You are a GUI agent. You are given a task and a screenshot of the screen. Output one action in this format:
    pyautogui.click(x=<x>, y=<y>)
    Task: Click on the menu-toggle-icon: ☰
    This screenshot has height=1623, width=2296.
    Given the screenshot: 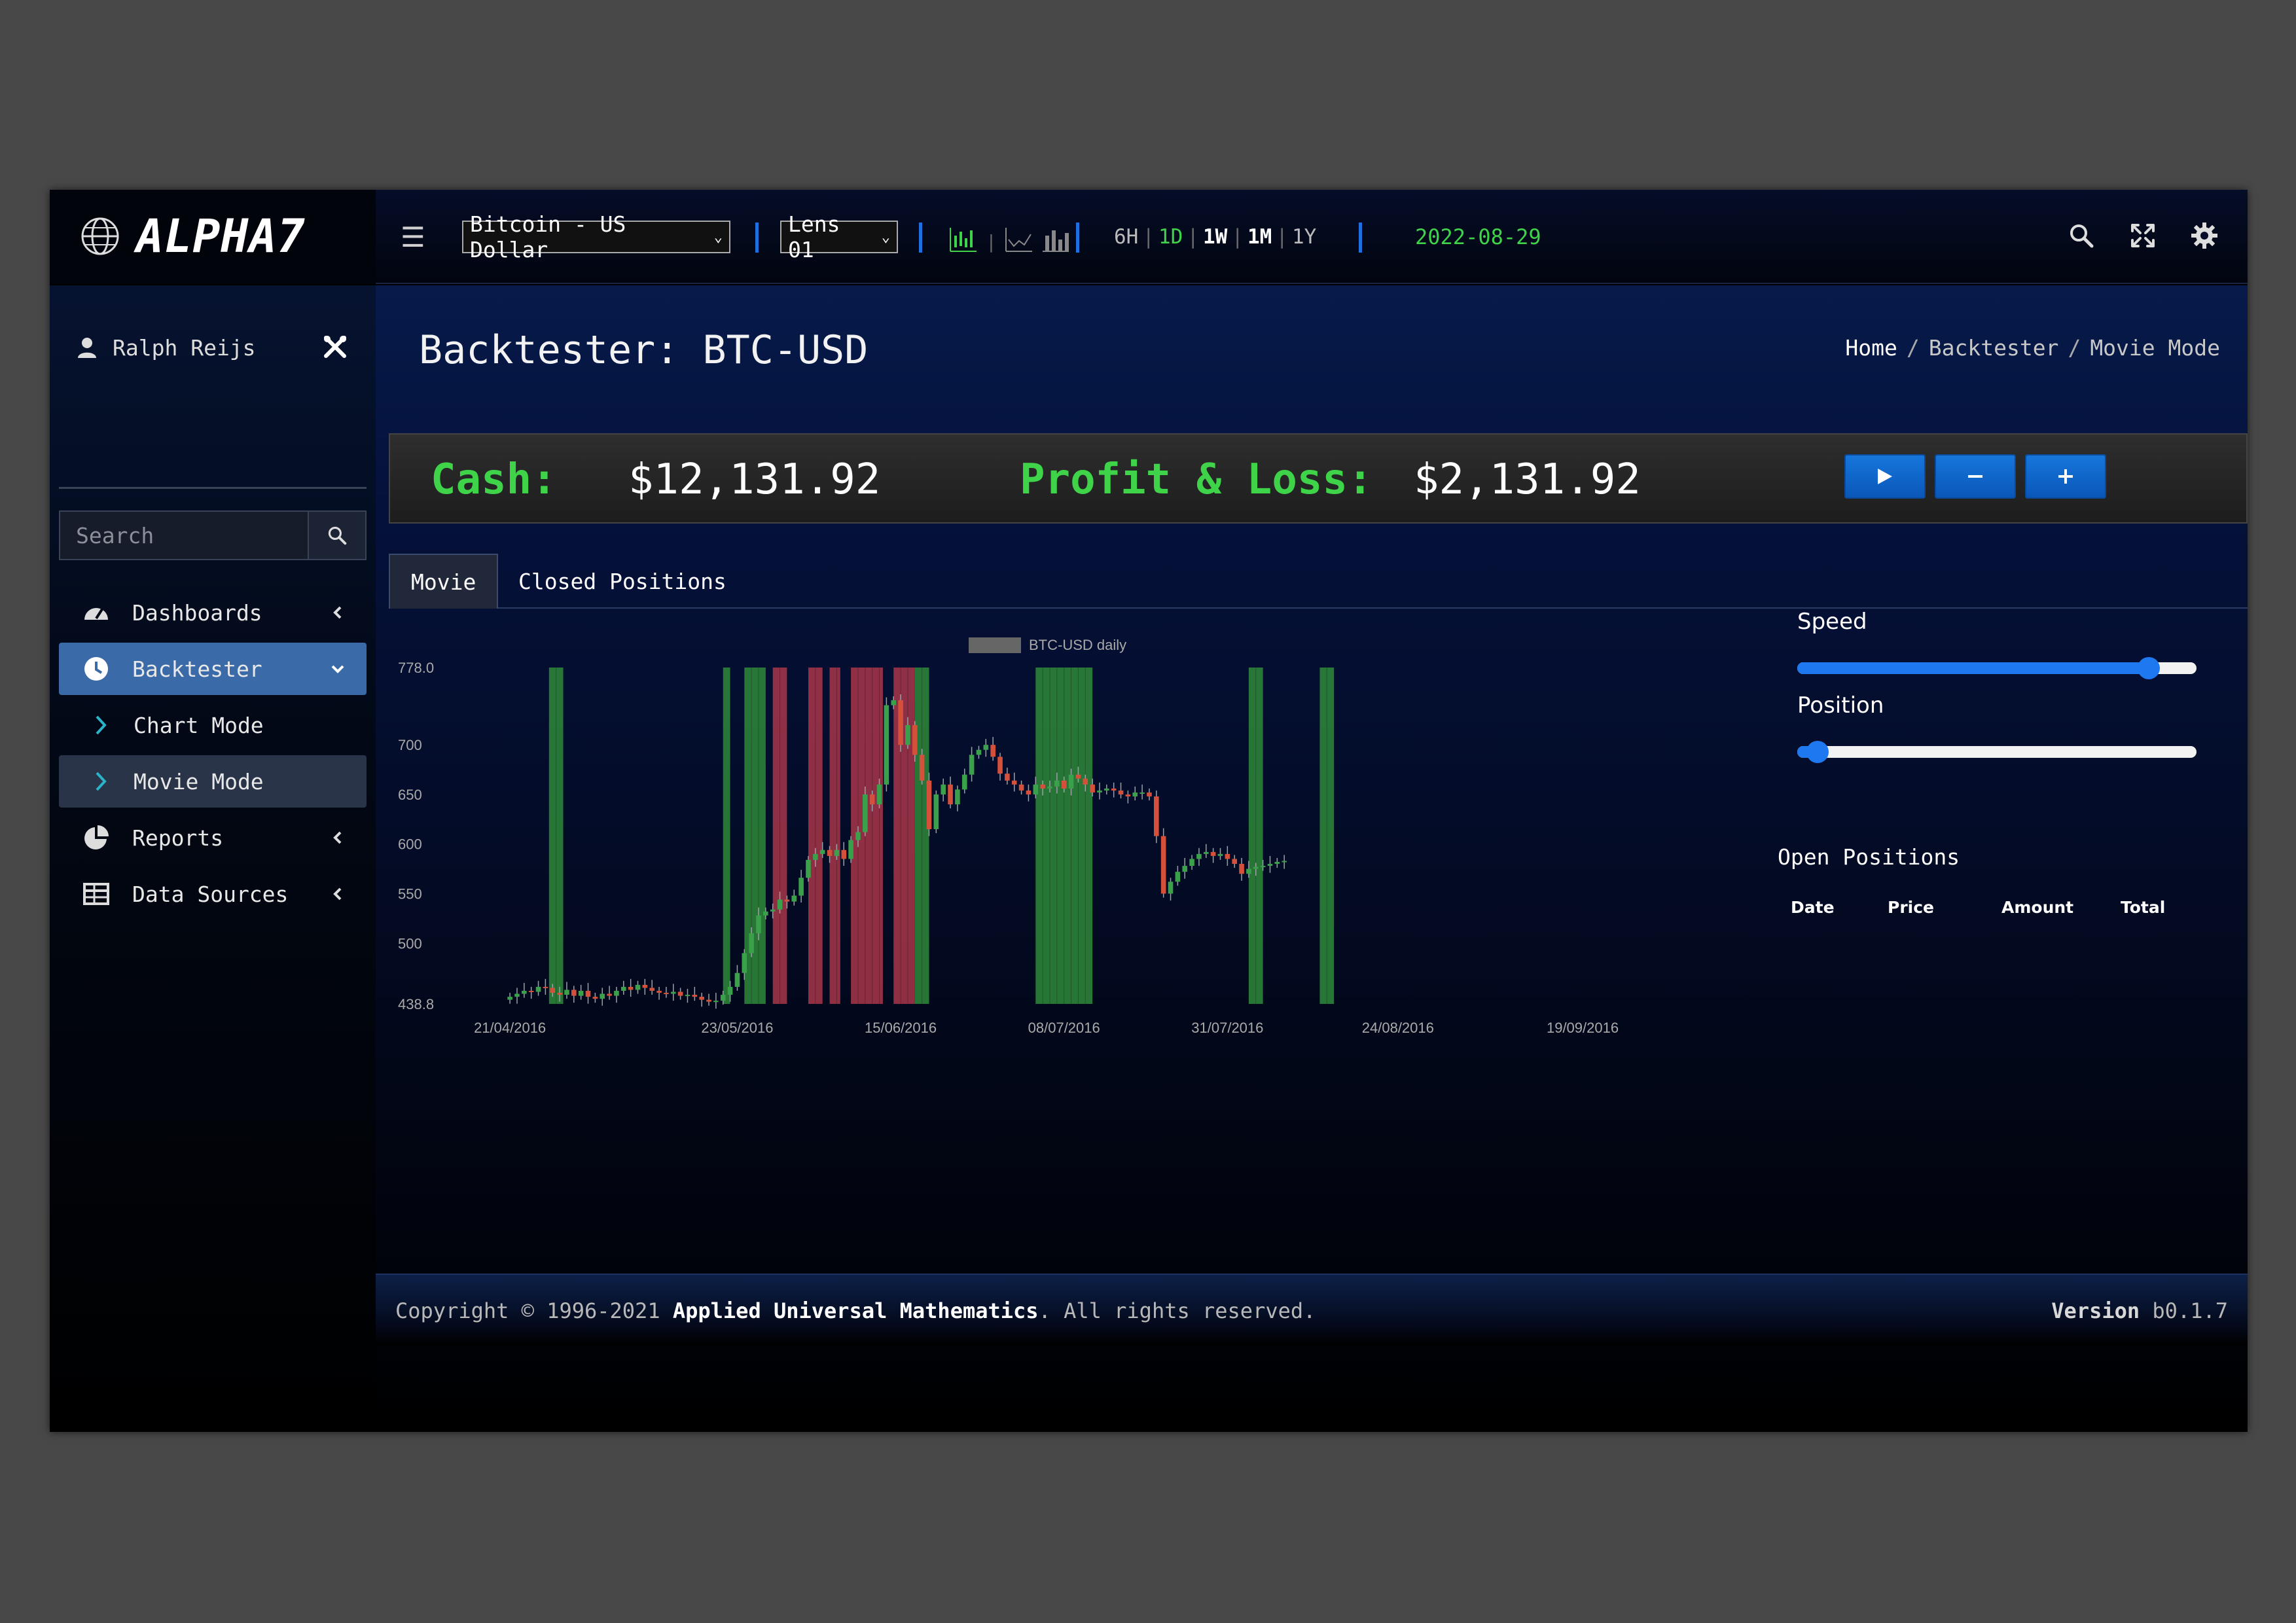 What is the action you would take?
    pyautogui.click(x=413, y=237)
    